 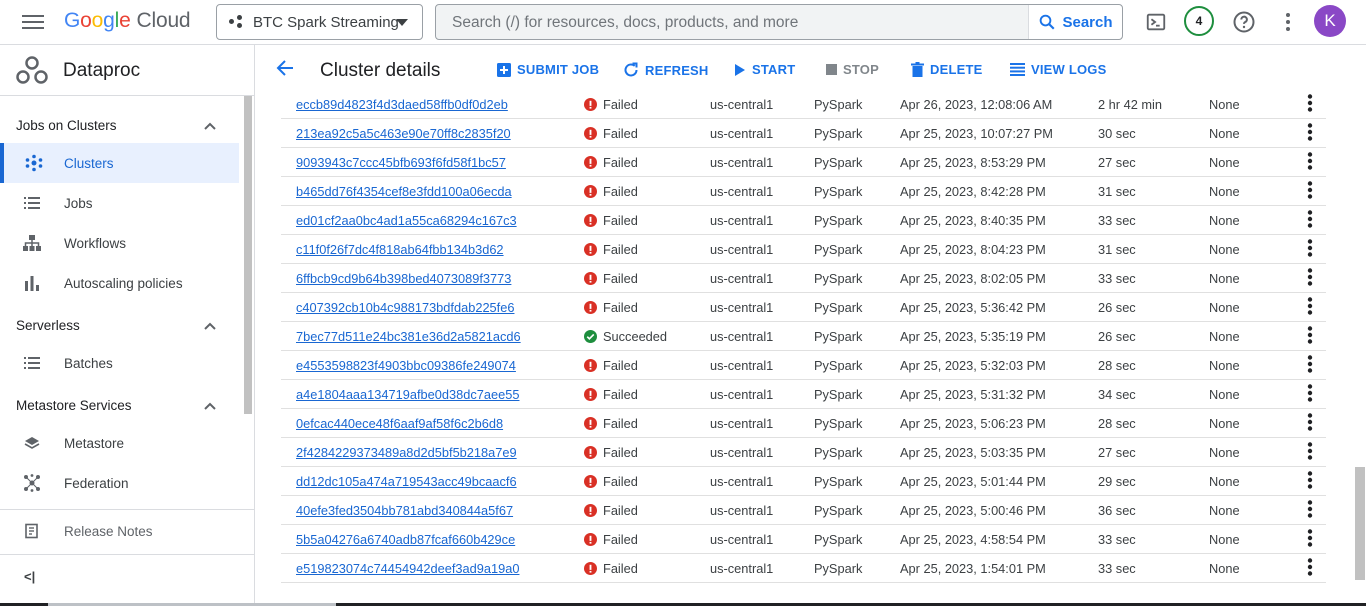 I want to click on elapsed-cell: 28 sec, so click(x=1153, y=423).